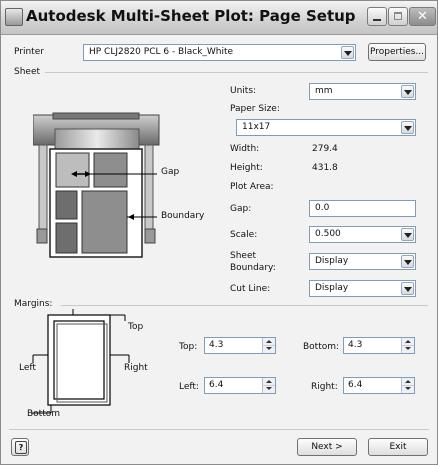  What do you see at coordinates (355, 385) in the screenshot?
I see `right-margin-value: 6.4` at bounding box center [355, 385].